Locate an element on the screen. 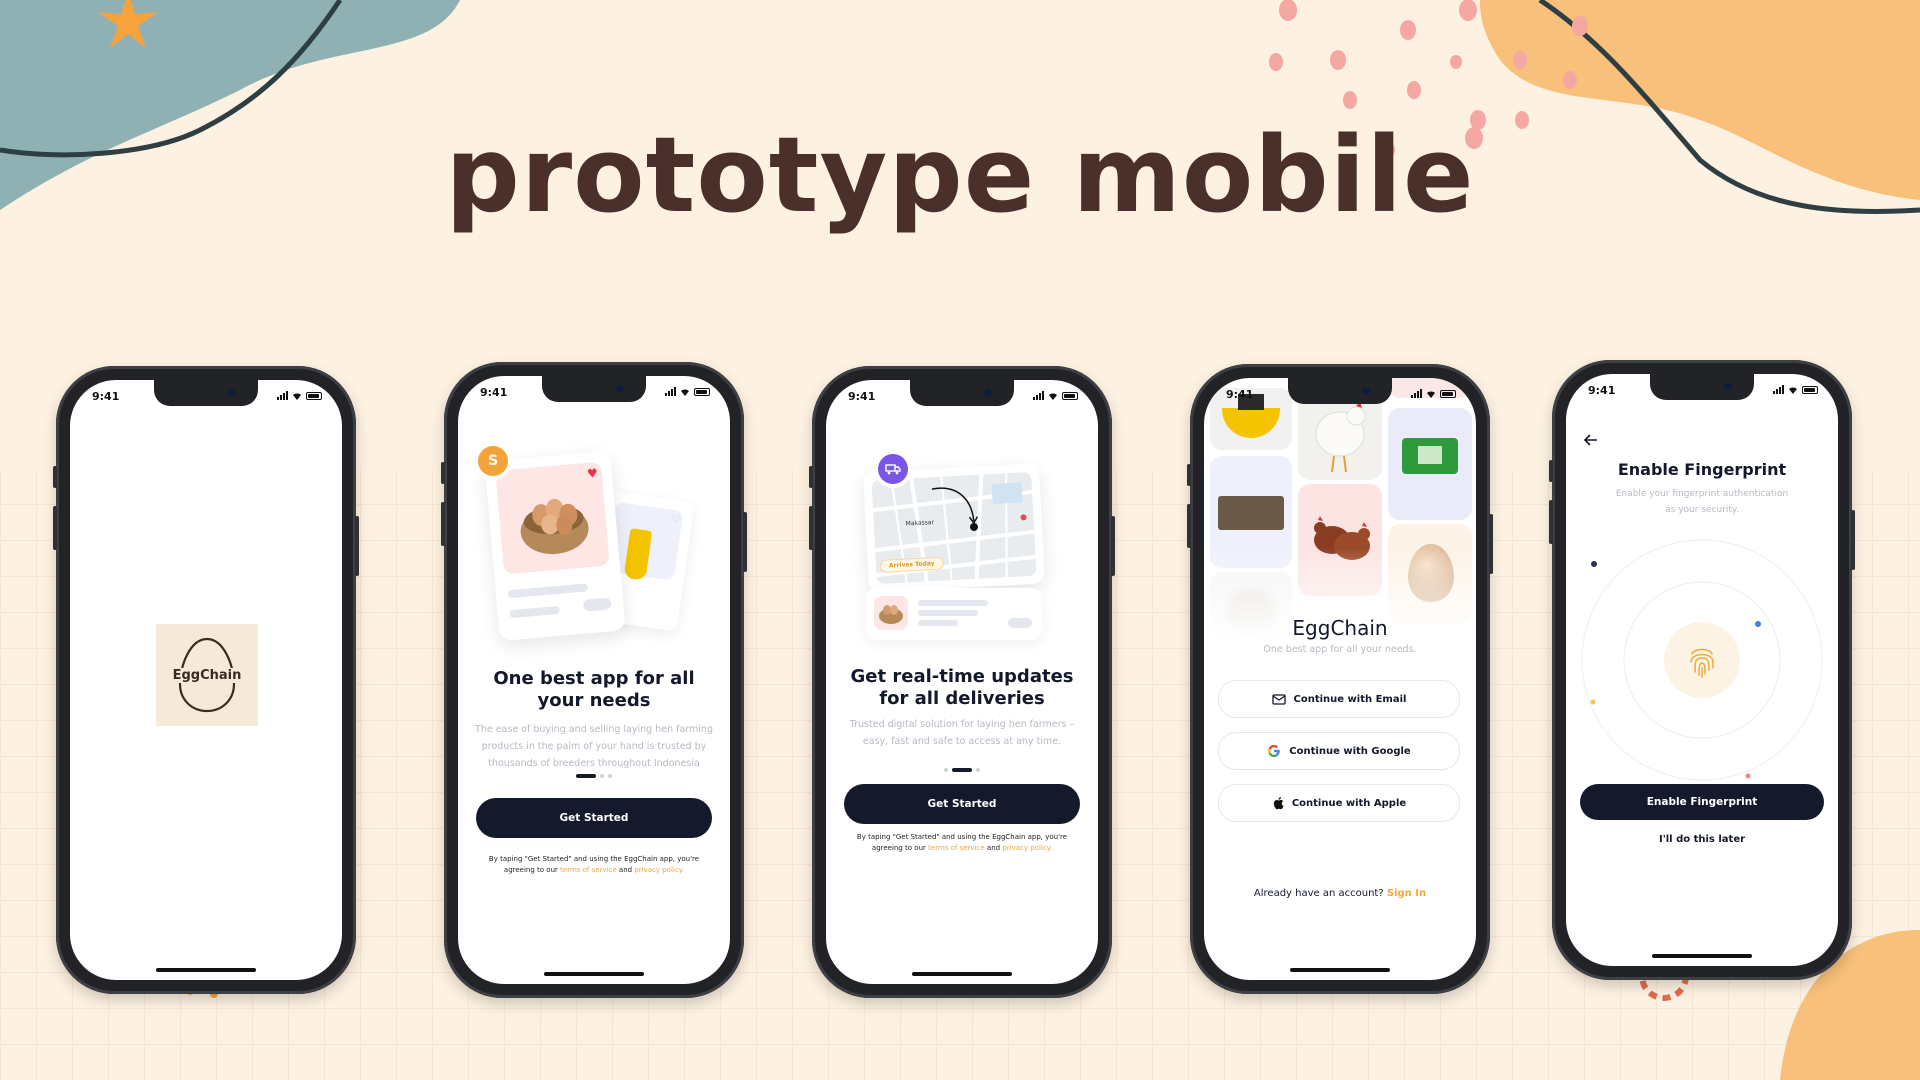 The height and width of the screenshot is (1080, 1920). button-label: Continue with Google is located at coordinates (1350, 751).